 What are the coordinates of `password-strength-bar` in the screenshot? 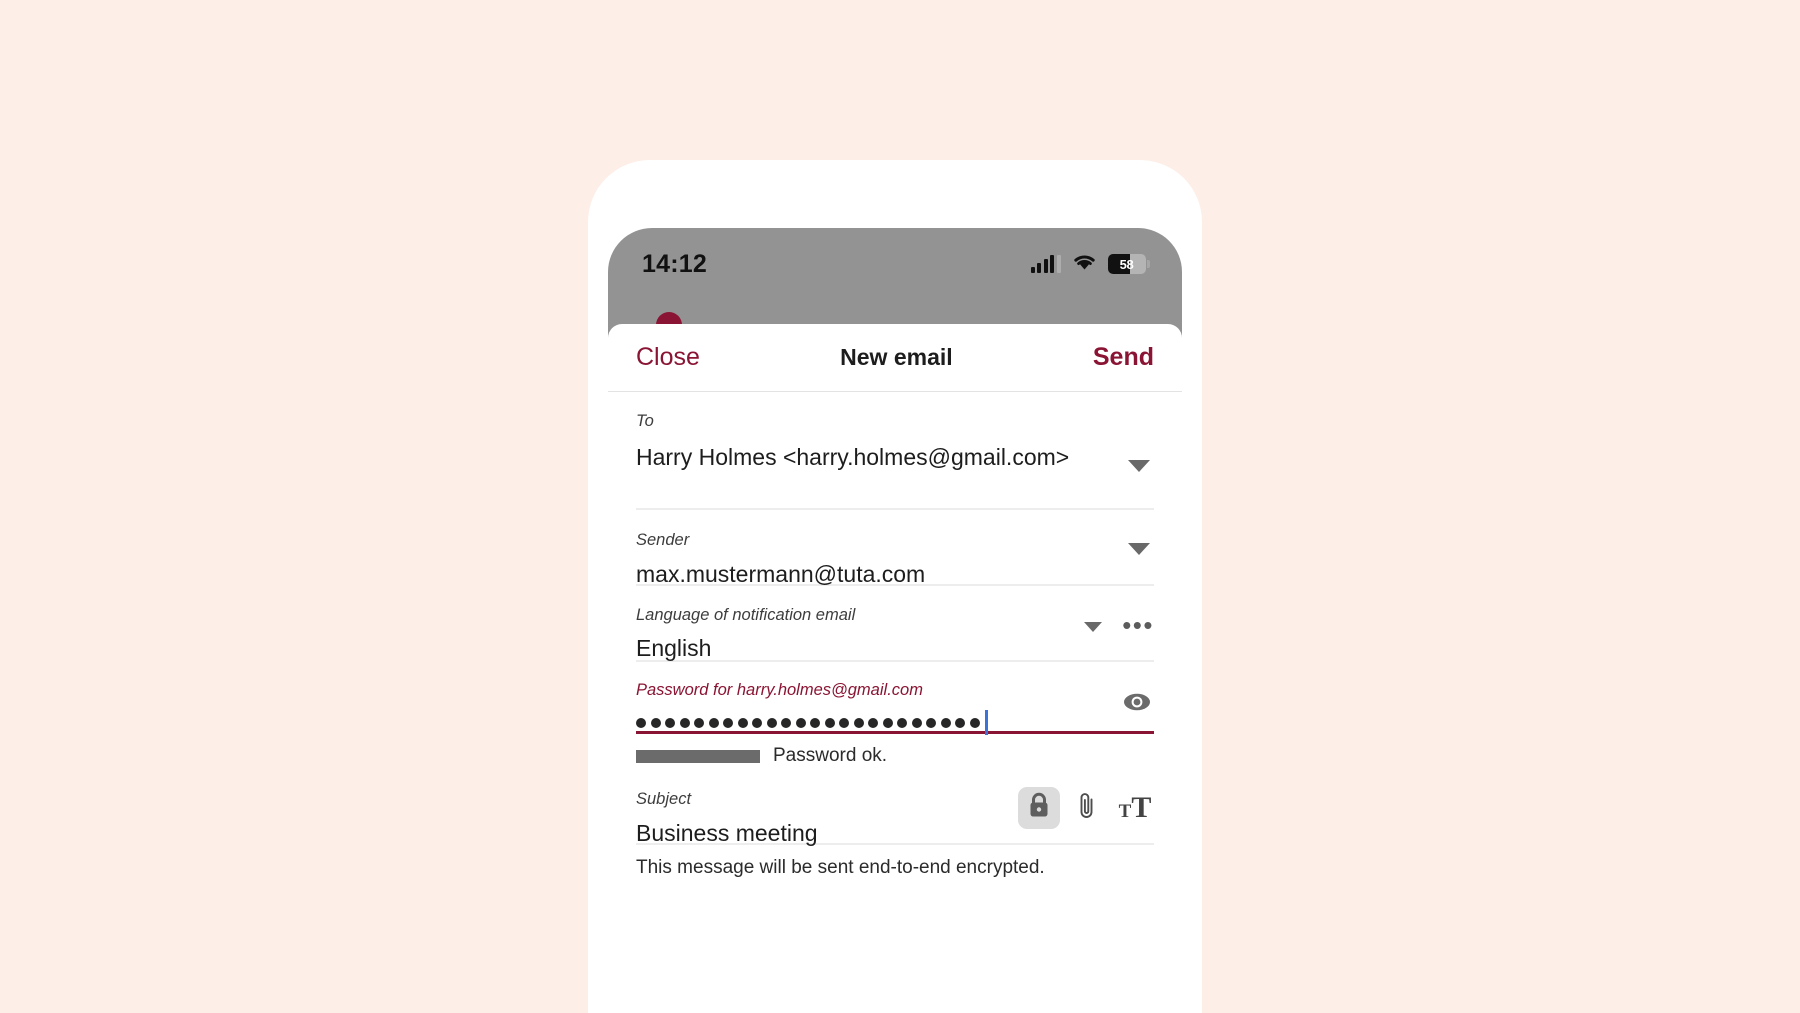 It's located at (698, 756).